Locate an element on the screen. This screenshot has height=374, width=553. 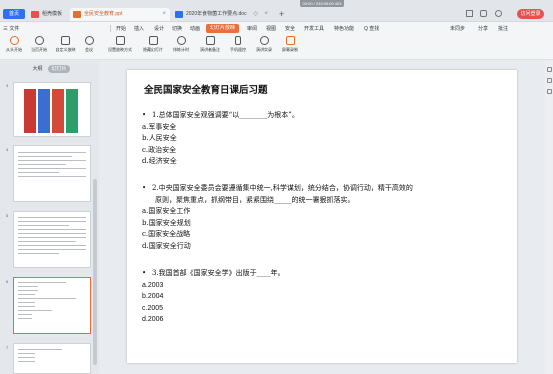
tab-doc-document: 2020年食物菌工作要点.doc ◇ × is located at coordinates (222, 14).